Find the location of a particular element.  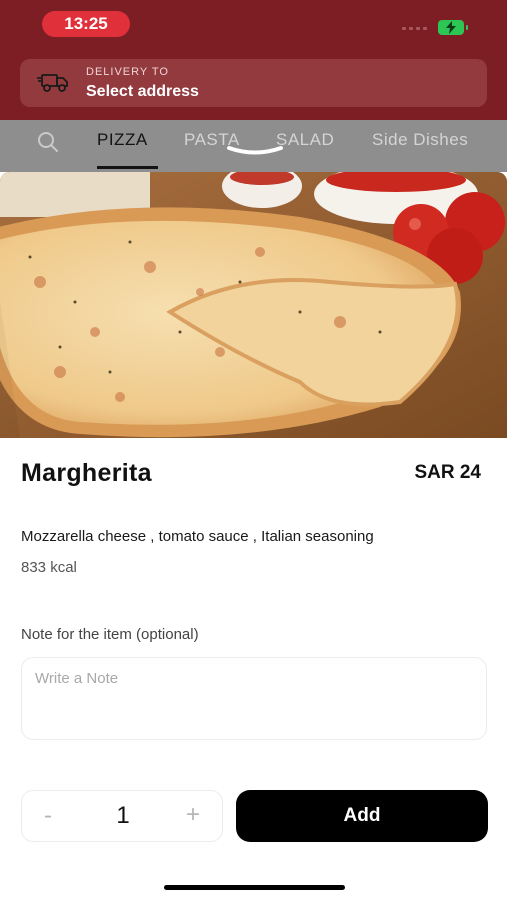

quantity-stepper: - 1 + is located at coordinates (122, 816).